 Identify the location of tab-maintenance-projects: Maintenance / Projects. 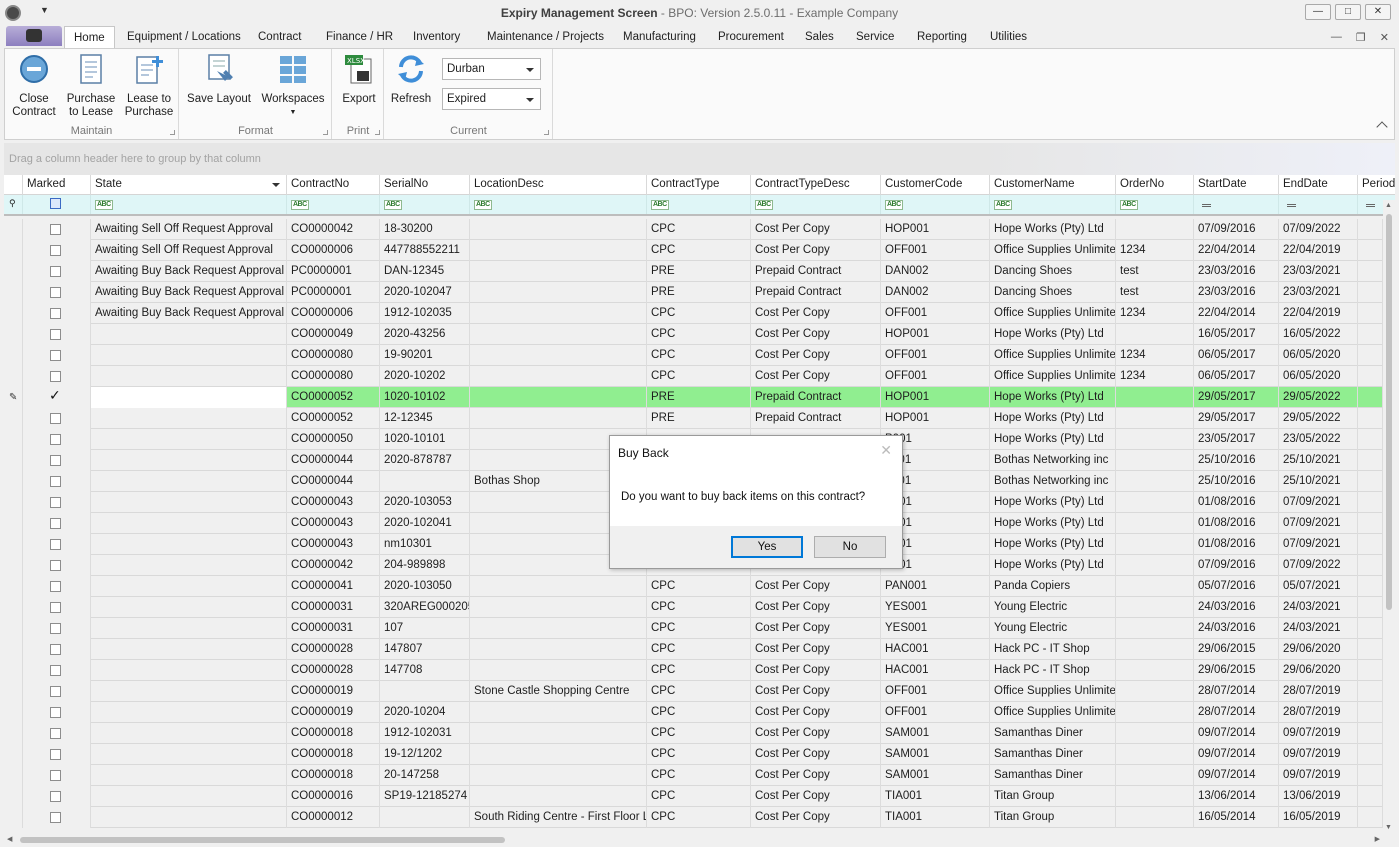
(545, 37).